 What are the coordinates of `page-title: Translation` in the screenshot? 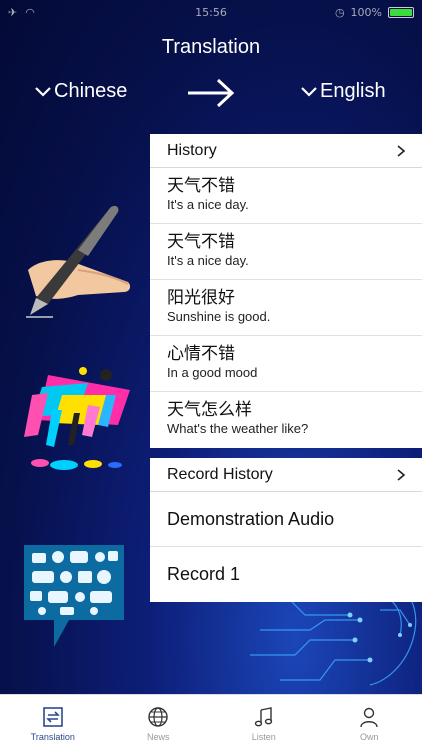 It's located at (211, 47).